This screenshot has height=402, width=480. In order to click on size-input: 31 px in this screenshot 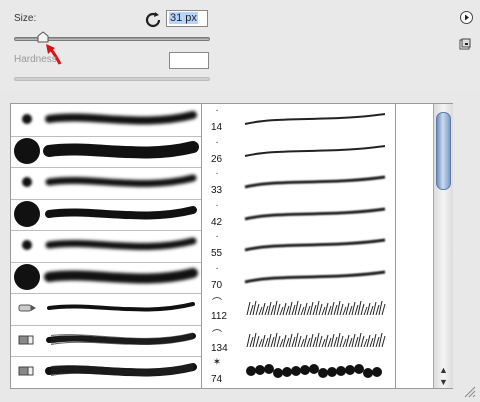, I will do `click(187, 18)`.